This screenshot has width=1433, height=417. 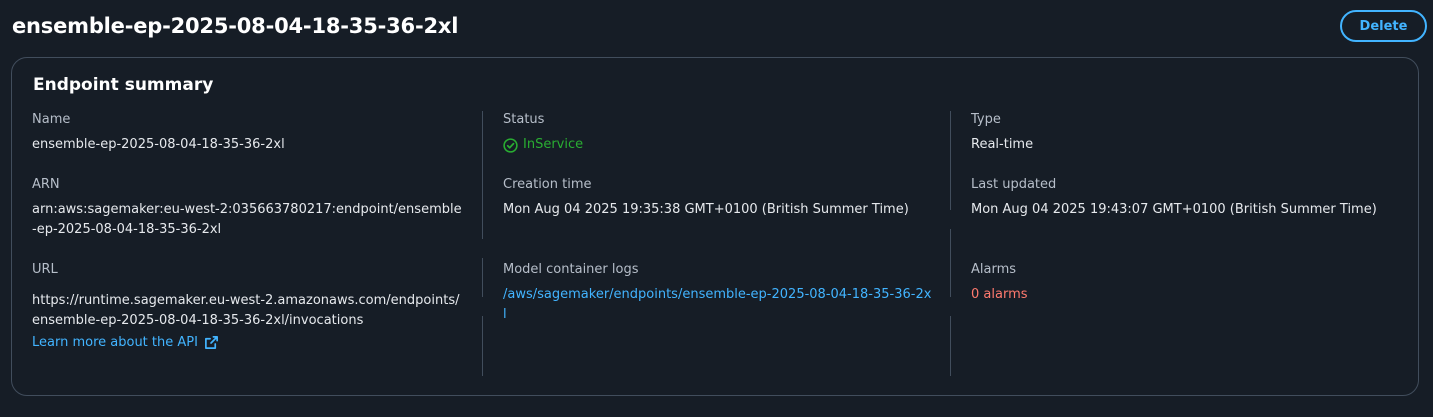 What do you see at coordinates (1014, 184) in the screenshot?
I see `last-updated-label: Last updated` at bounding box center [1014, 184].